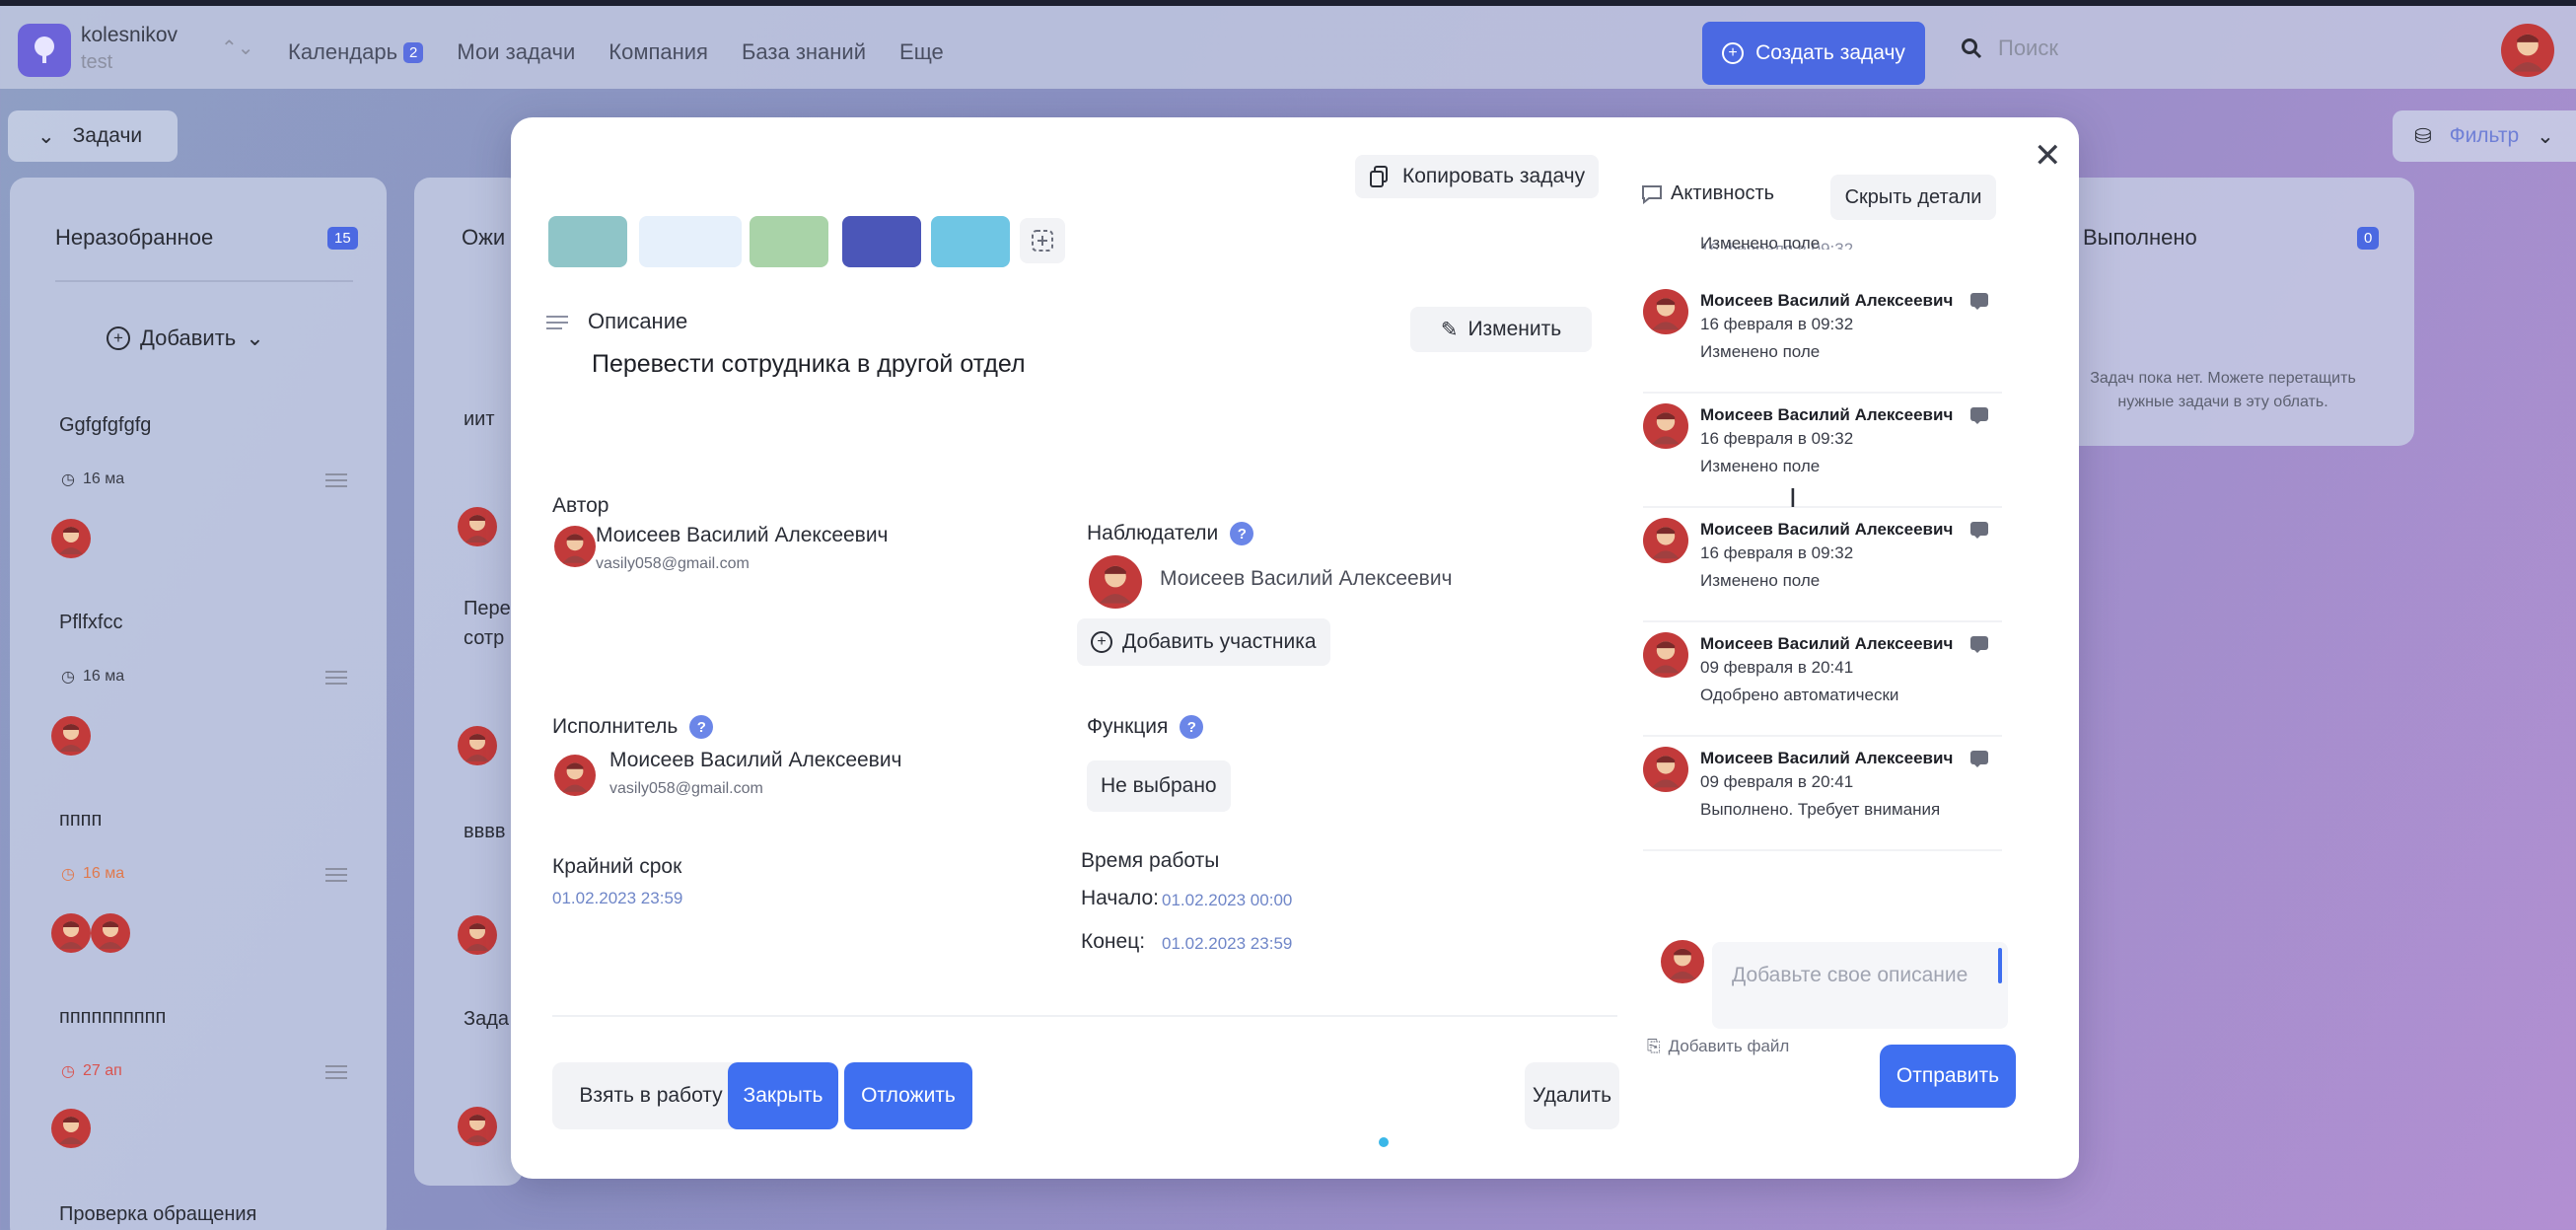 The image size is (2576, 1230). What do you see at coordinates (617, 899) in the screenshot?
I see `deadline-value: 01.02.2023 23:59` at bounding box center [617, 899].